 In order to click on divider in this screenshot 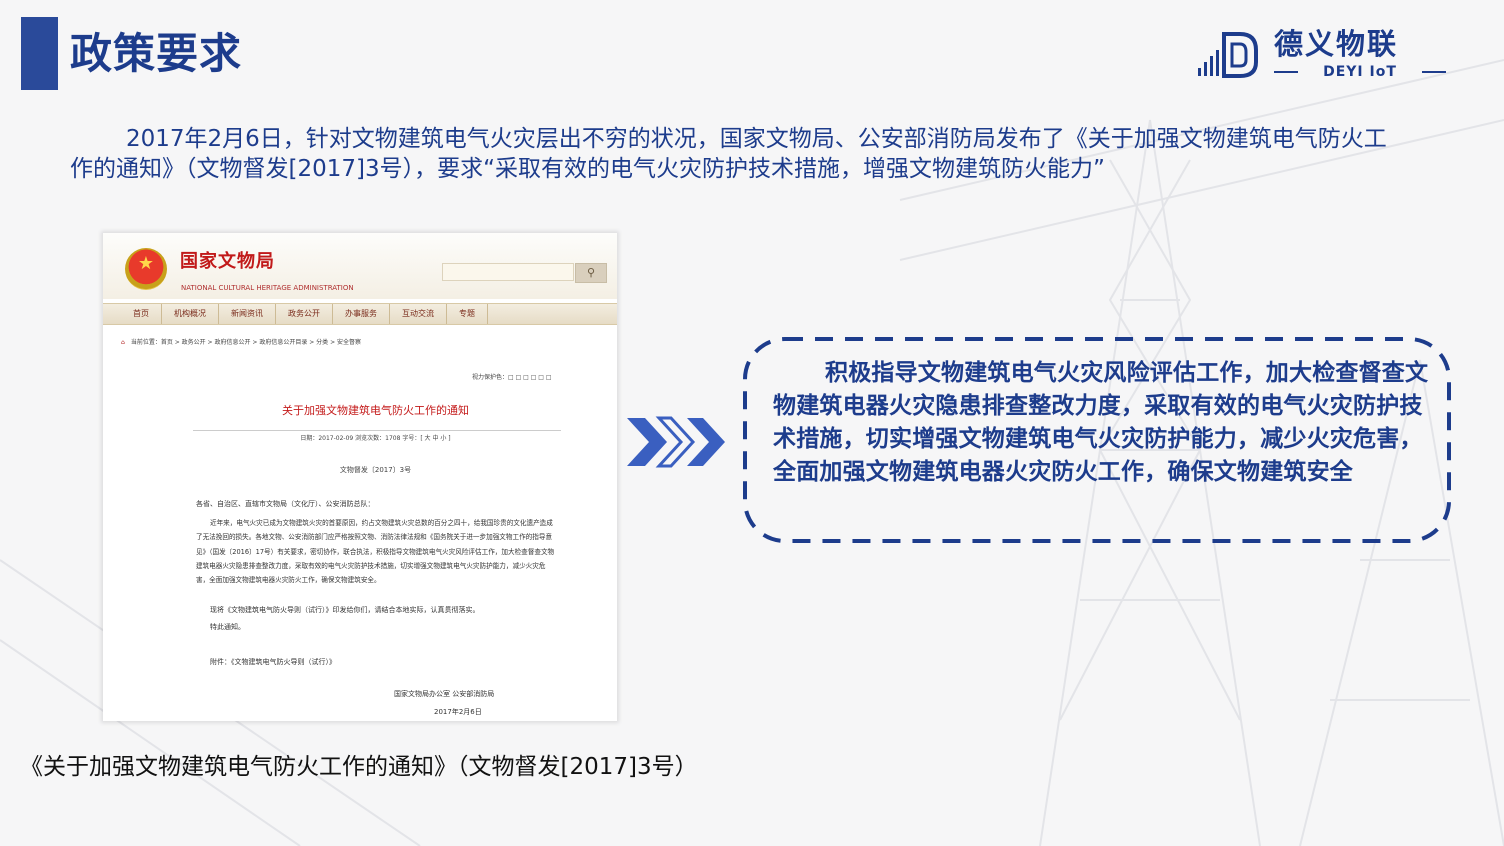, I will do `click(377, 430)`.